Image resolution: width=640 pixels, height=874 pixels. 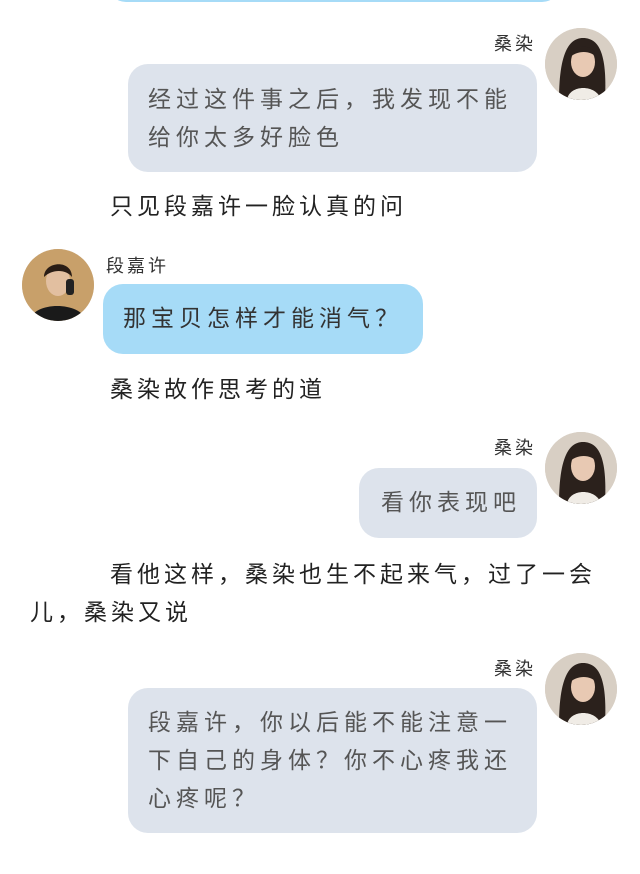 What do you see at coordinates (218, 390) in the screenshot?
I see `narration-text: 桑染故作思考的道` at bounding box center [218, 390].